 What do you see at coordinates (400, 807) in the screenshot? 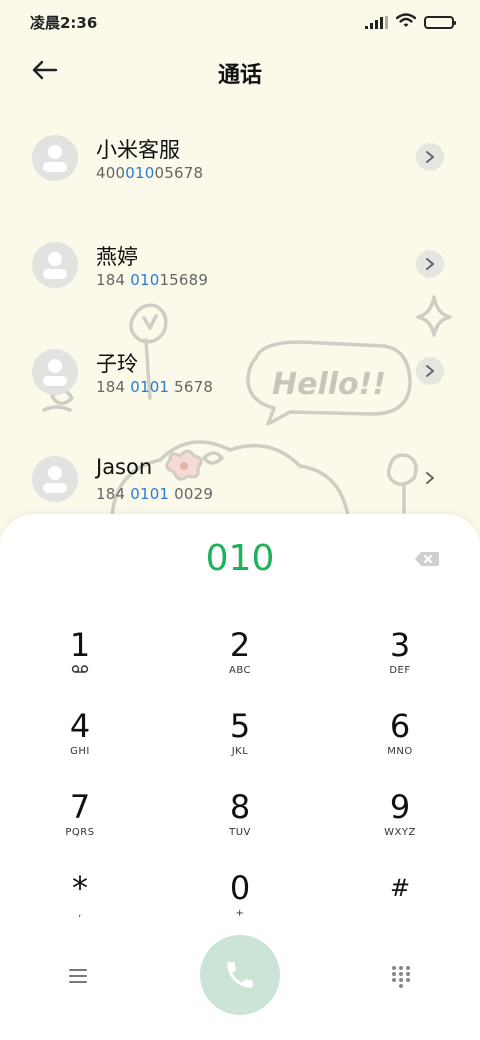
I see `key-digit: 9` at bounding box center [400, 807].